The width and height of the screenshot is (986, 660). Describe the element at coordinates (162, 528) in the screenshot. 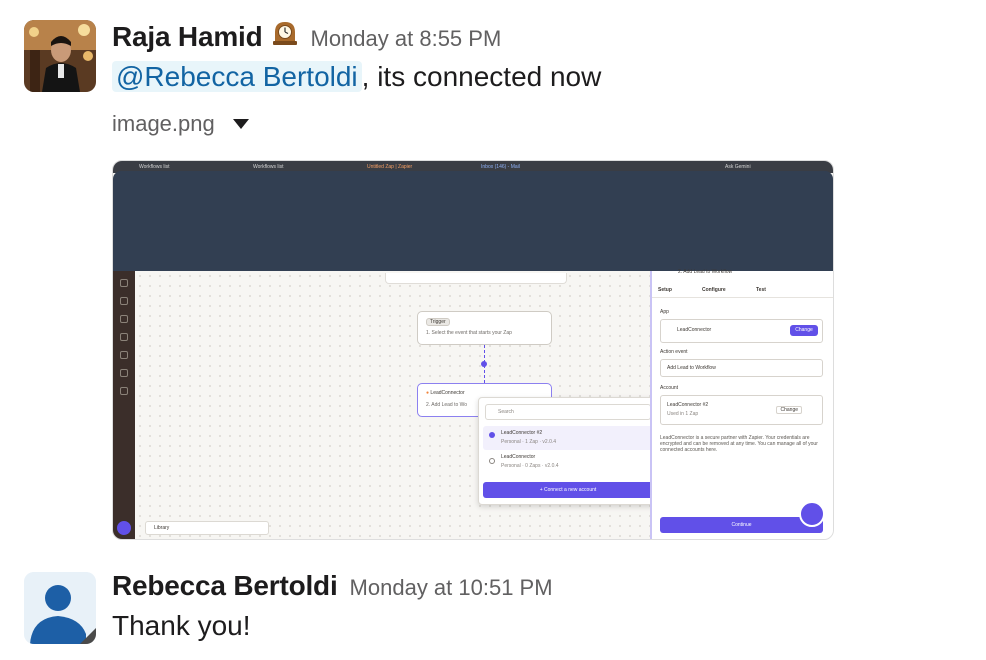

I see `library-button: Library` at that location.